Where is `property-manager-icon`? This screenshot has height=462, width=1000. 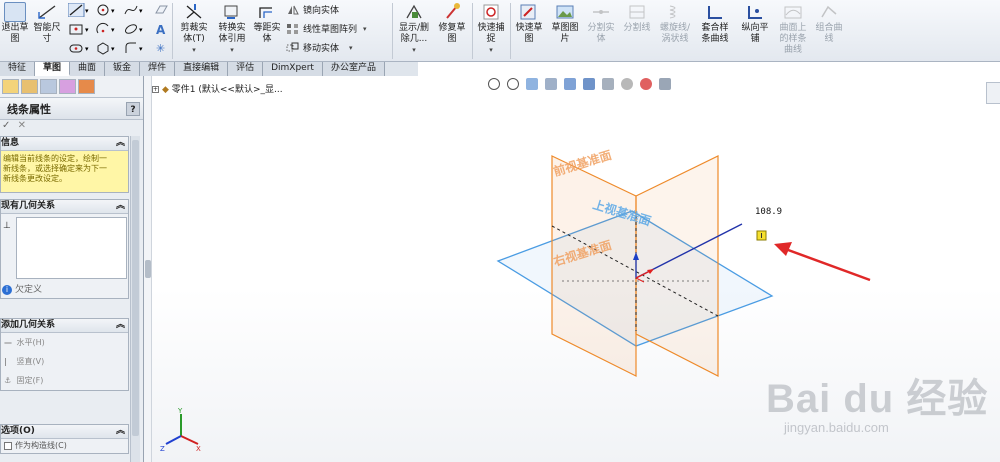
property-manager-icon is located at coordinates (29, 86).